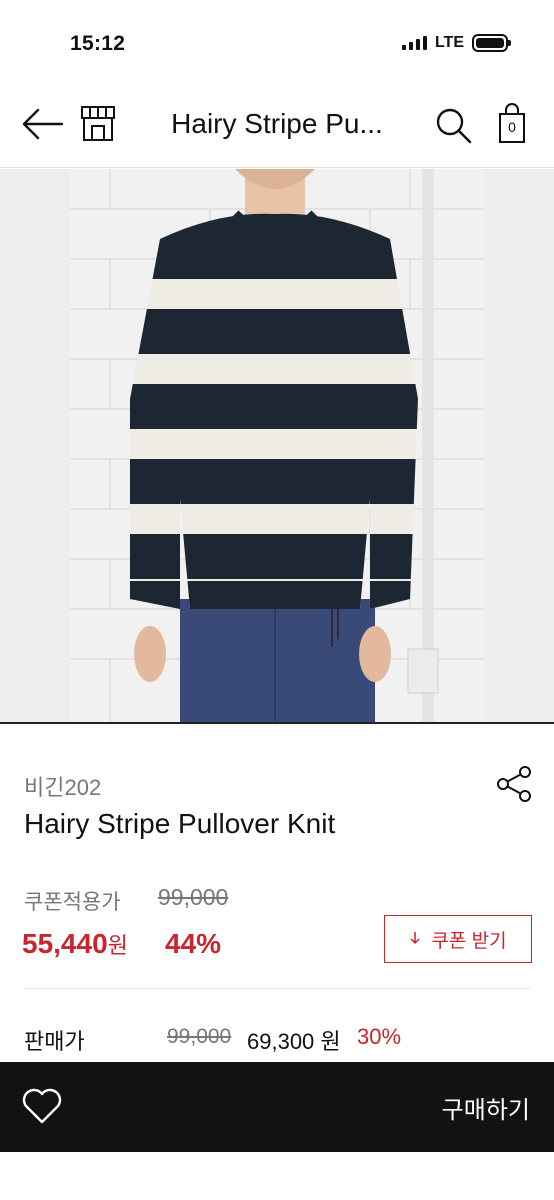  I want to click on sale-original-price: 99,000, so click(199, 1036).